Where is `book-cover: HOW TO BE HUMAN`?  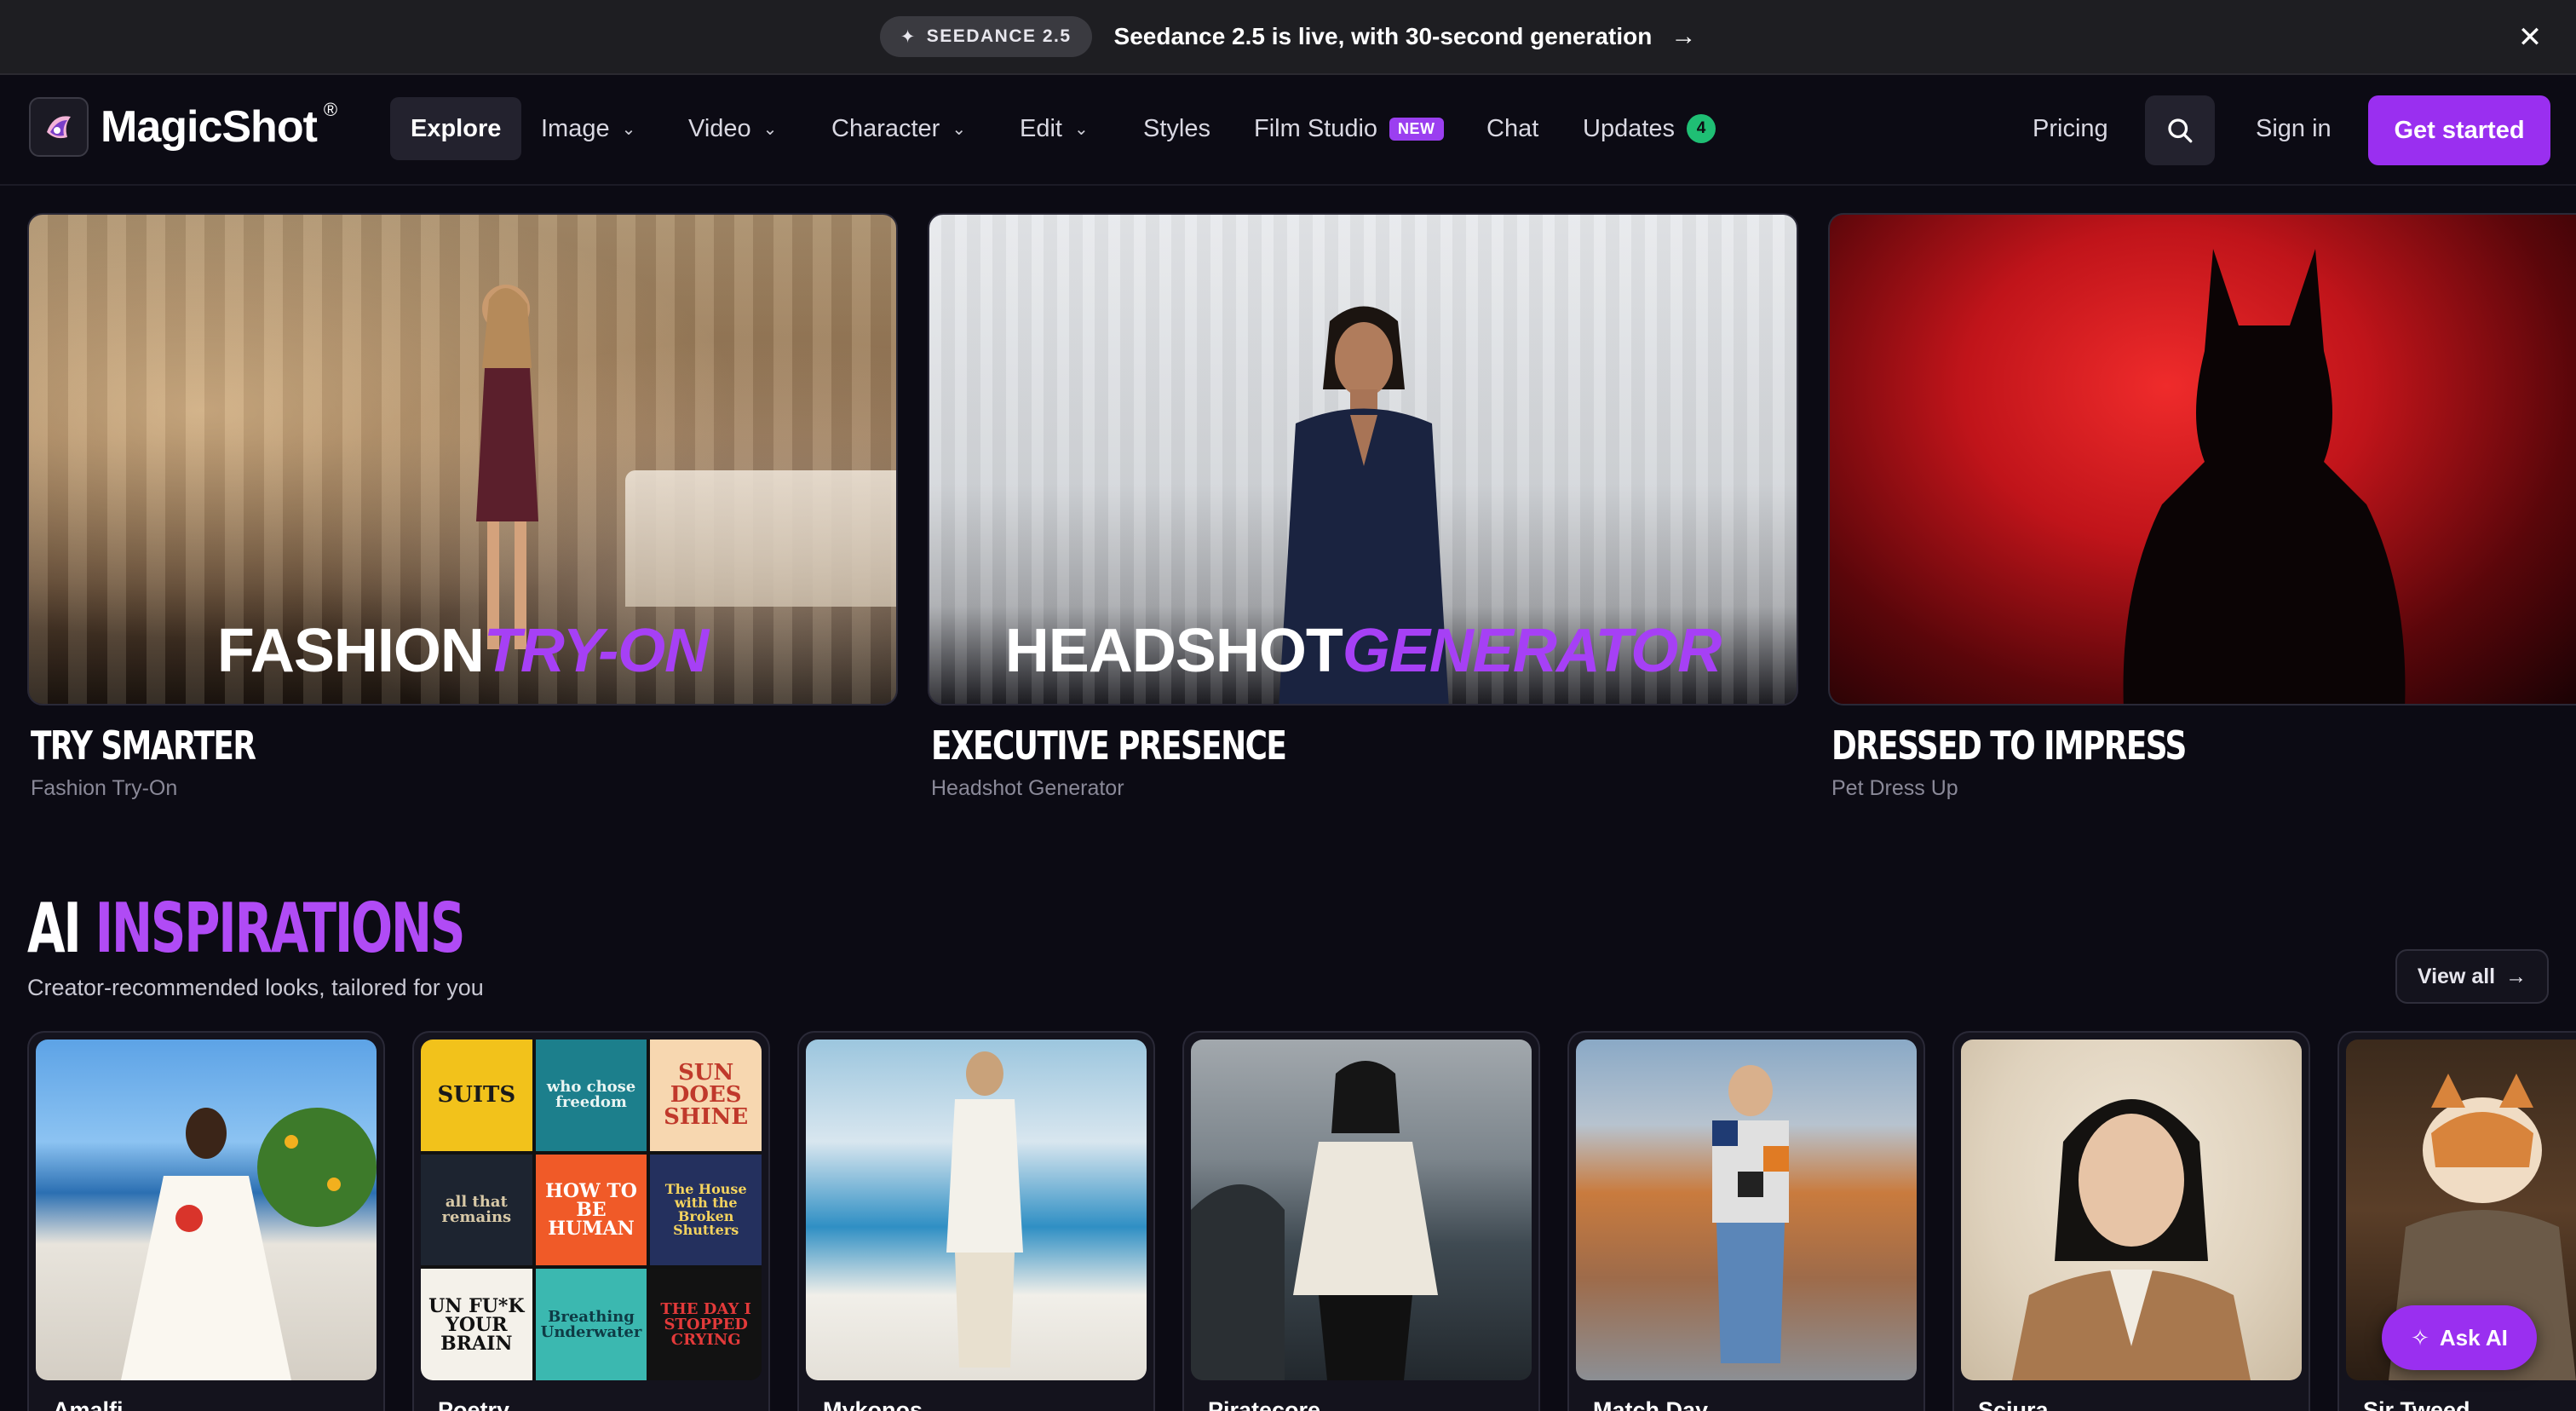
book-cover: HOW TO BE HUMAN is located at coordinates (591, 1210).